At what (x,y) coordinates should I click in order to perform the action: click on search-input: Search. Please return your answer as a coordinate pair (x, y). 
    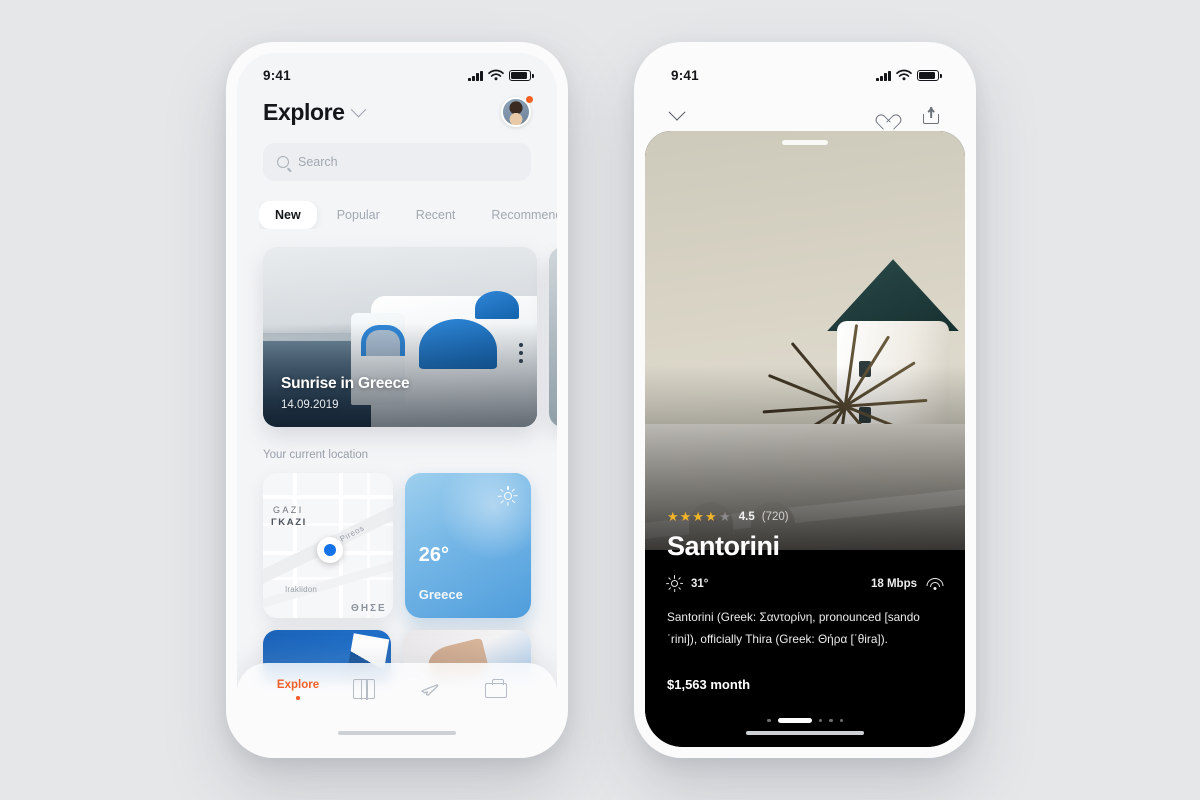
    Looking at the image, I should click on (318, 162).